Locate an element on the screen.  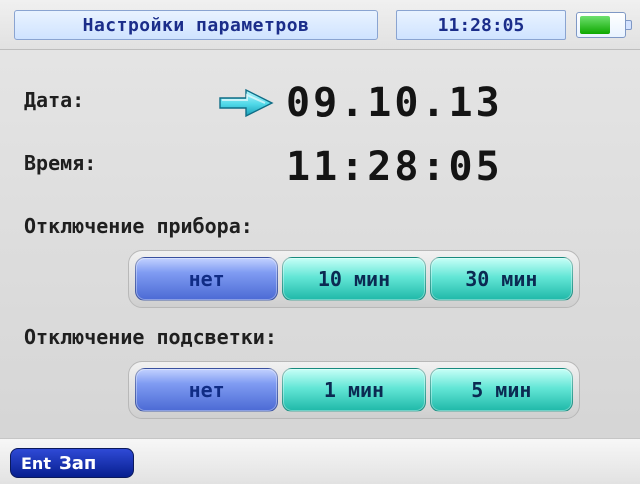
arrow-right-icon is located at coordinates (246, 103).